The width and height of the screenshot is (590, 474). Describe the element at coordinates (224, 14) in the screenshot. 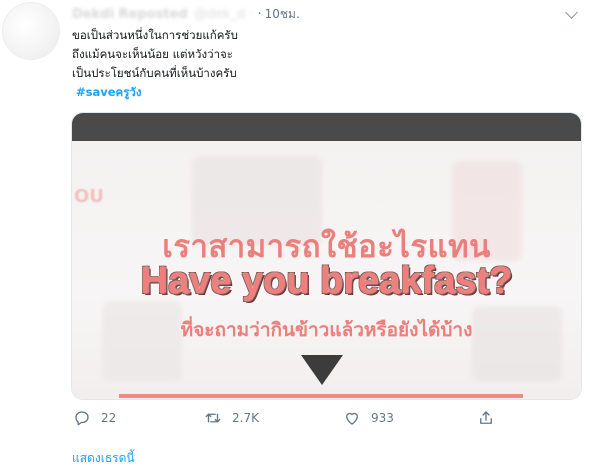

I see `user-handle: @dek_d ·` at that location.